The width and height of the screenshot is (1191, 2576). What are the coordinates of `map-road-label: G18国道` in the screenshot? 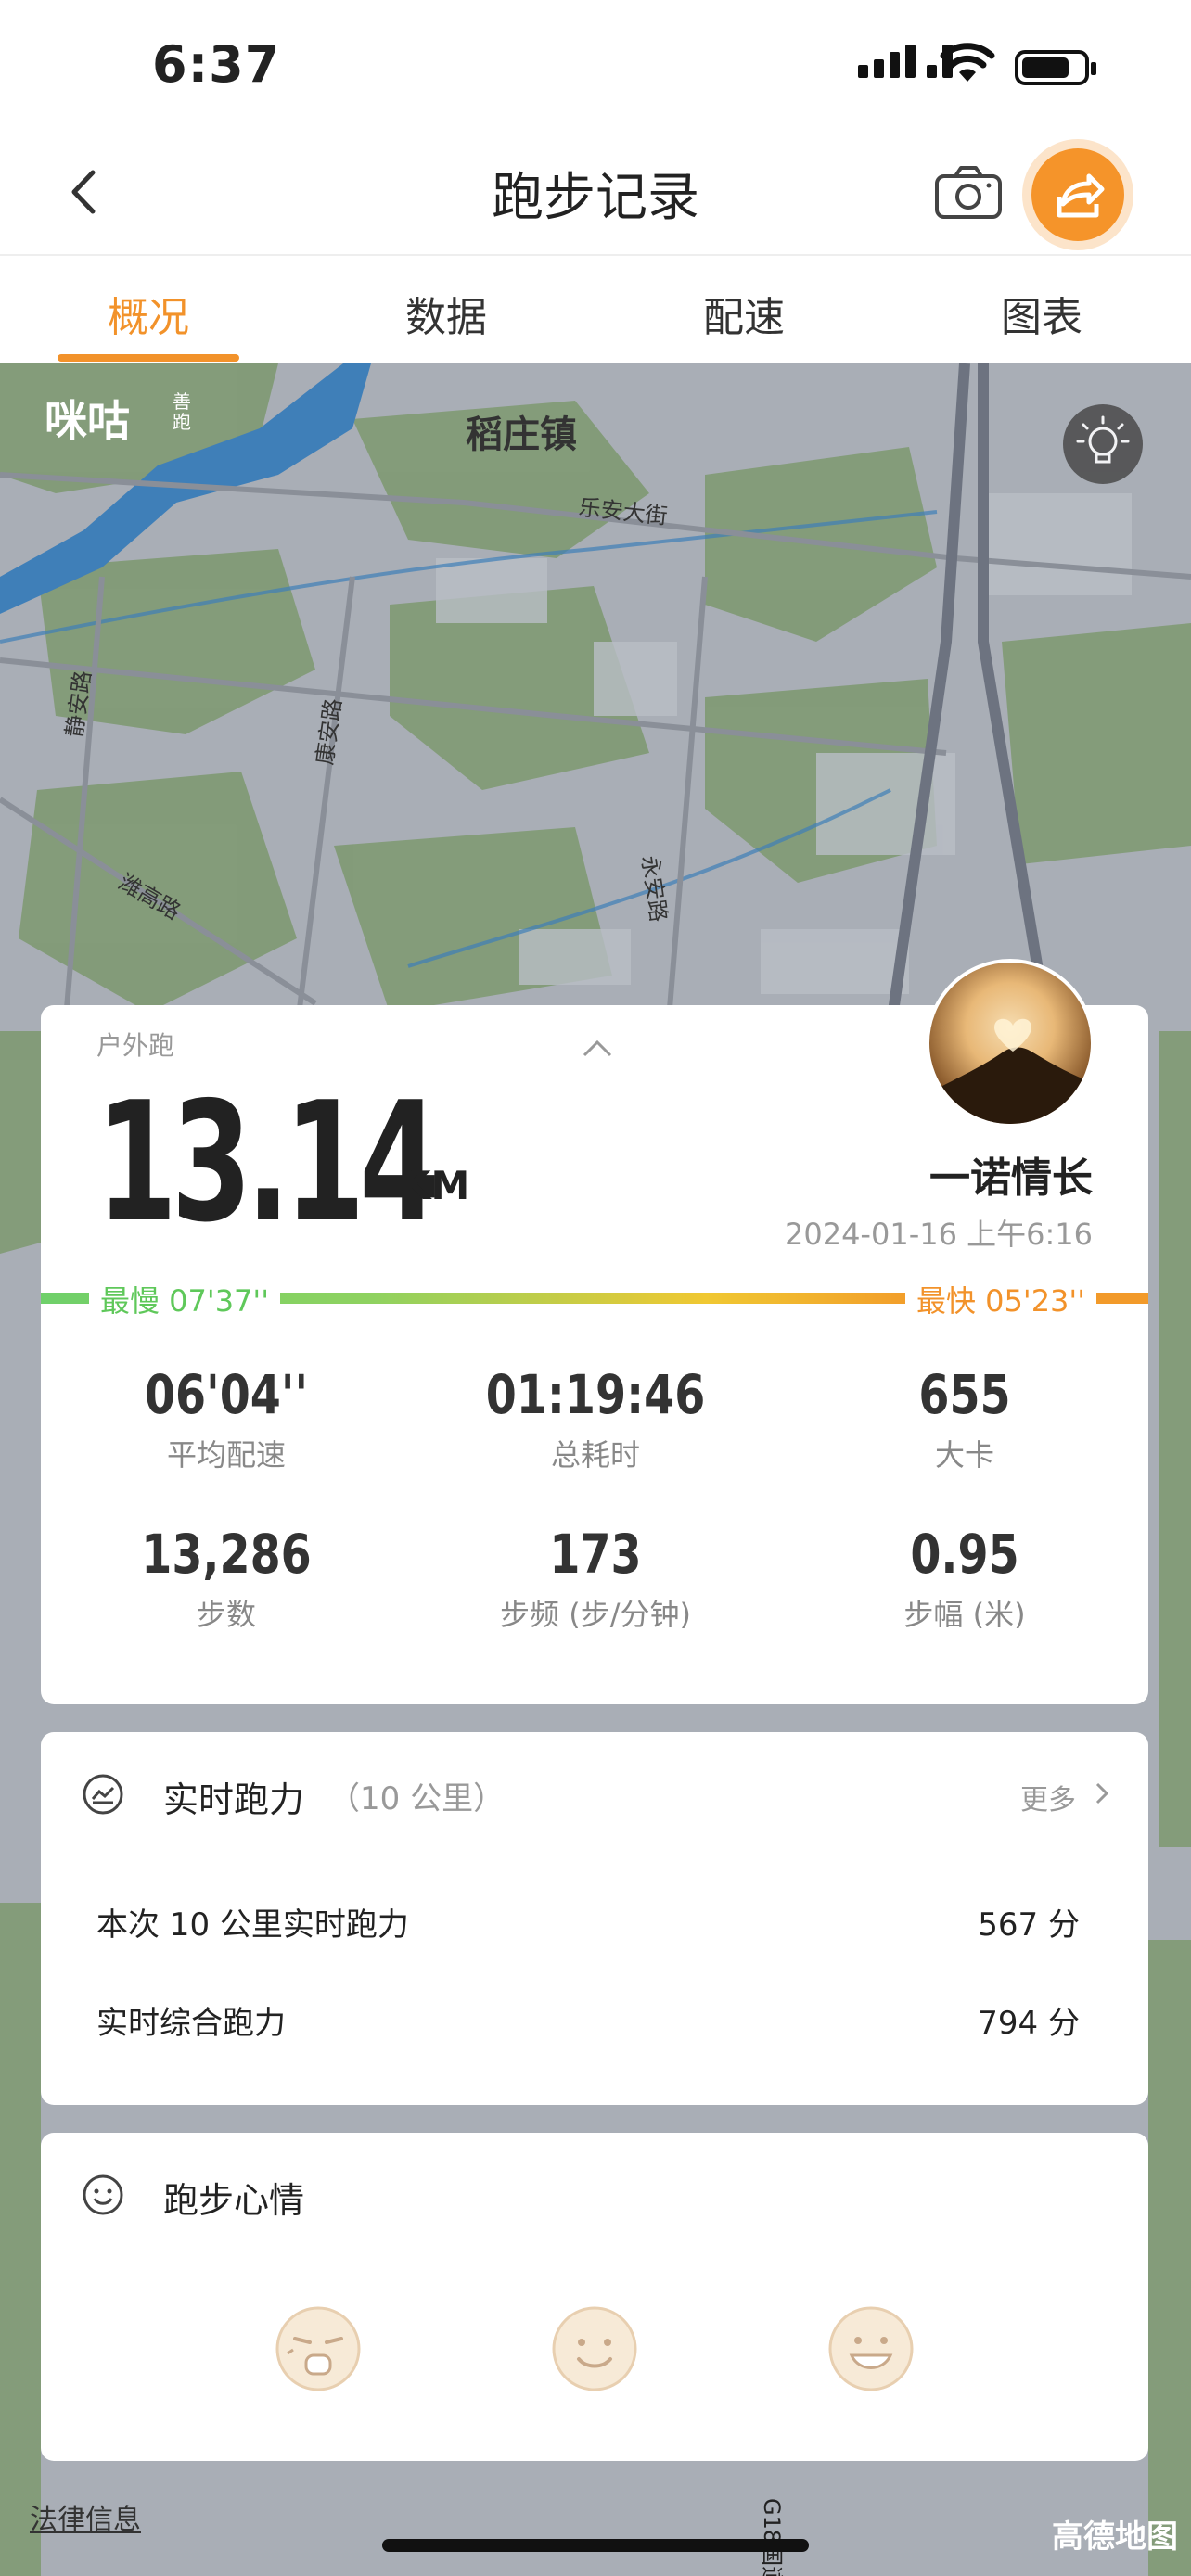 It's located at (772, 2537).